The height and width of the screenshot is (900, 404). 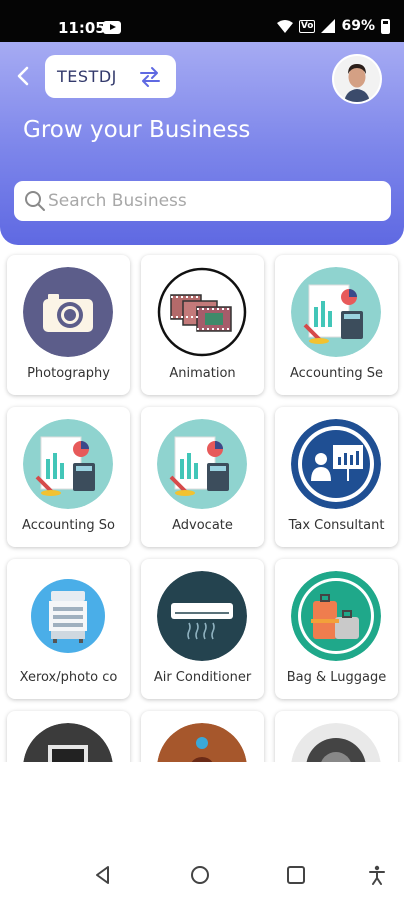 What do you see at coordinates (68, 677) in the screenshot?
I see `category-label: Xerox/photo co` at bounding box center [68, 677].